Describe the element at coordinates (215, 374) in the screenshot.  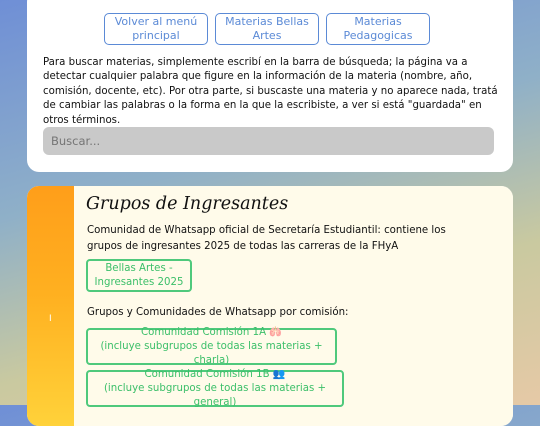
I see `commission-1b-title: Comunidad Comisión 1B 👥` at that location.